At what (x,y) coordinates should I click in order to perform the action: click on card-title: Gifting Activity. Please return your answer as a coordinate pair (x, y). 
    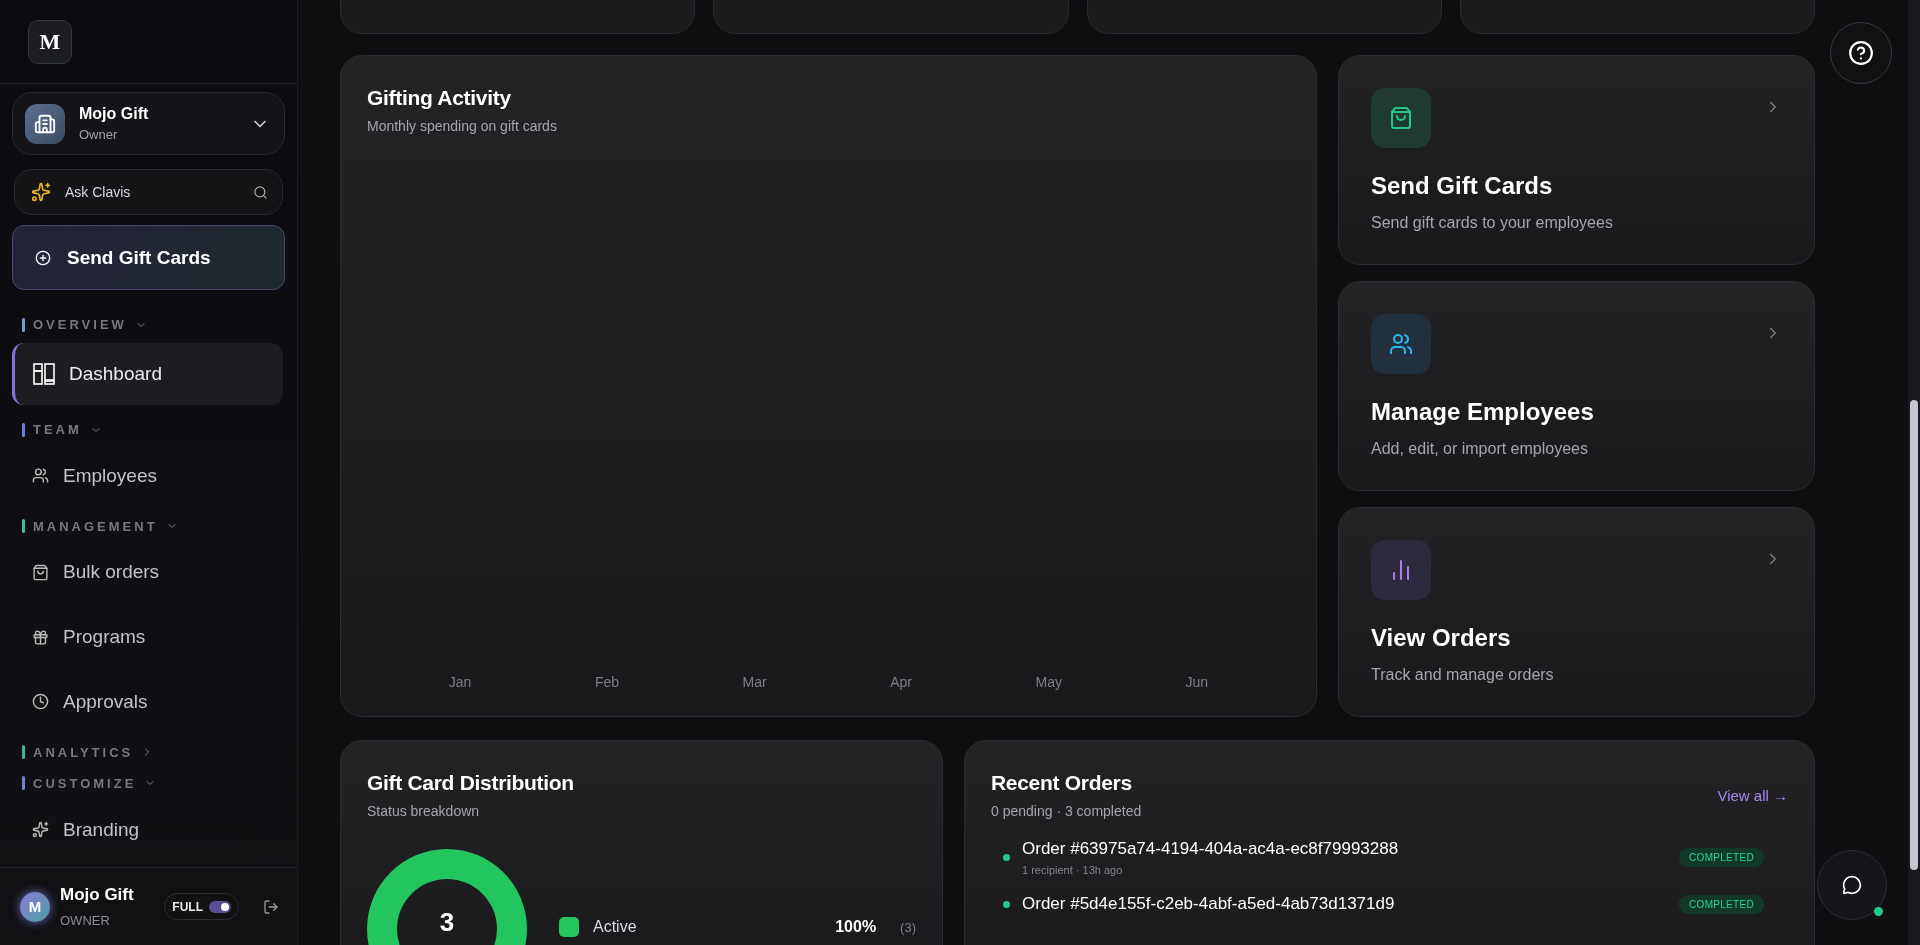
    Looking at the image, I should click on (439, 98).